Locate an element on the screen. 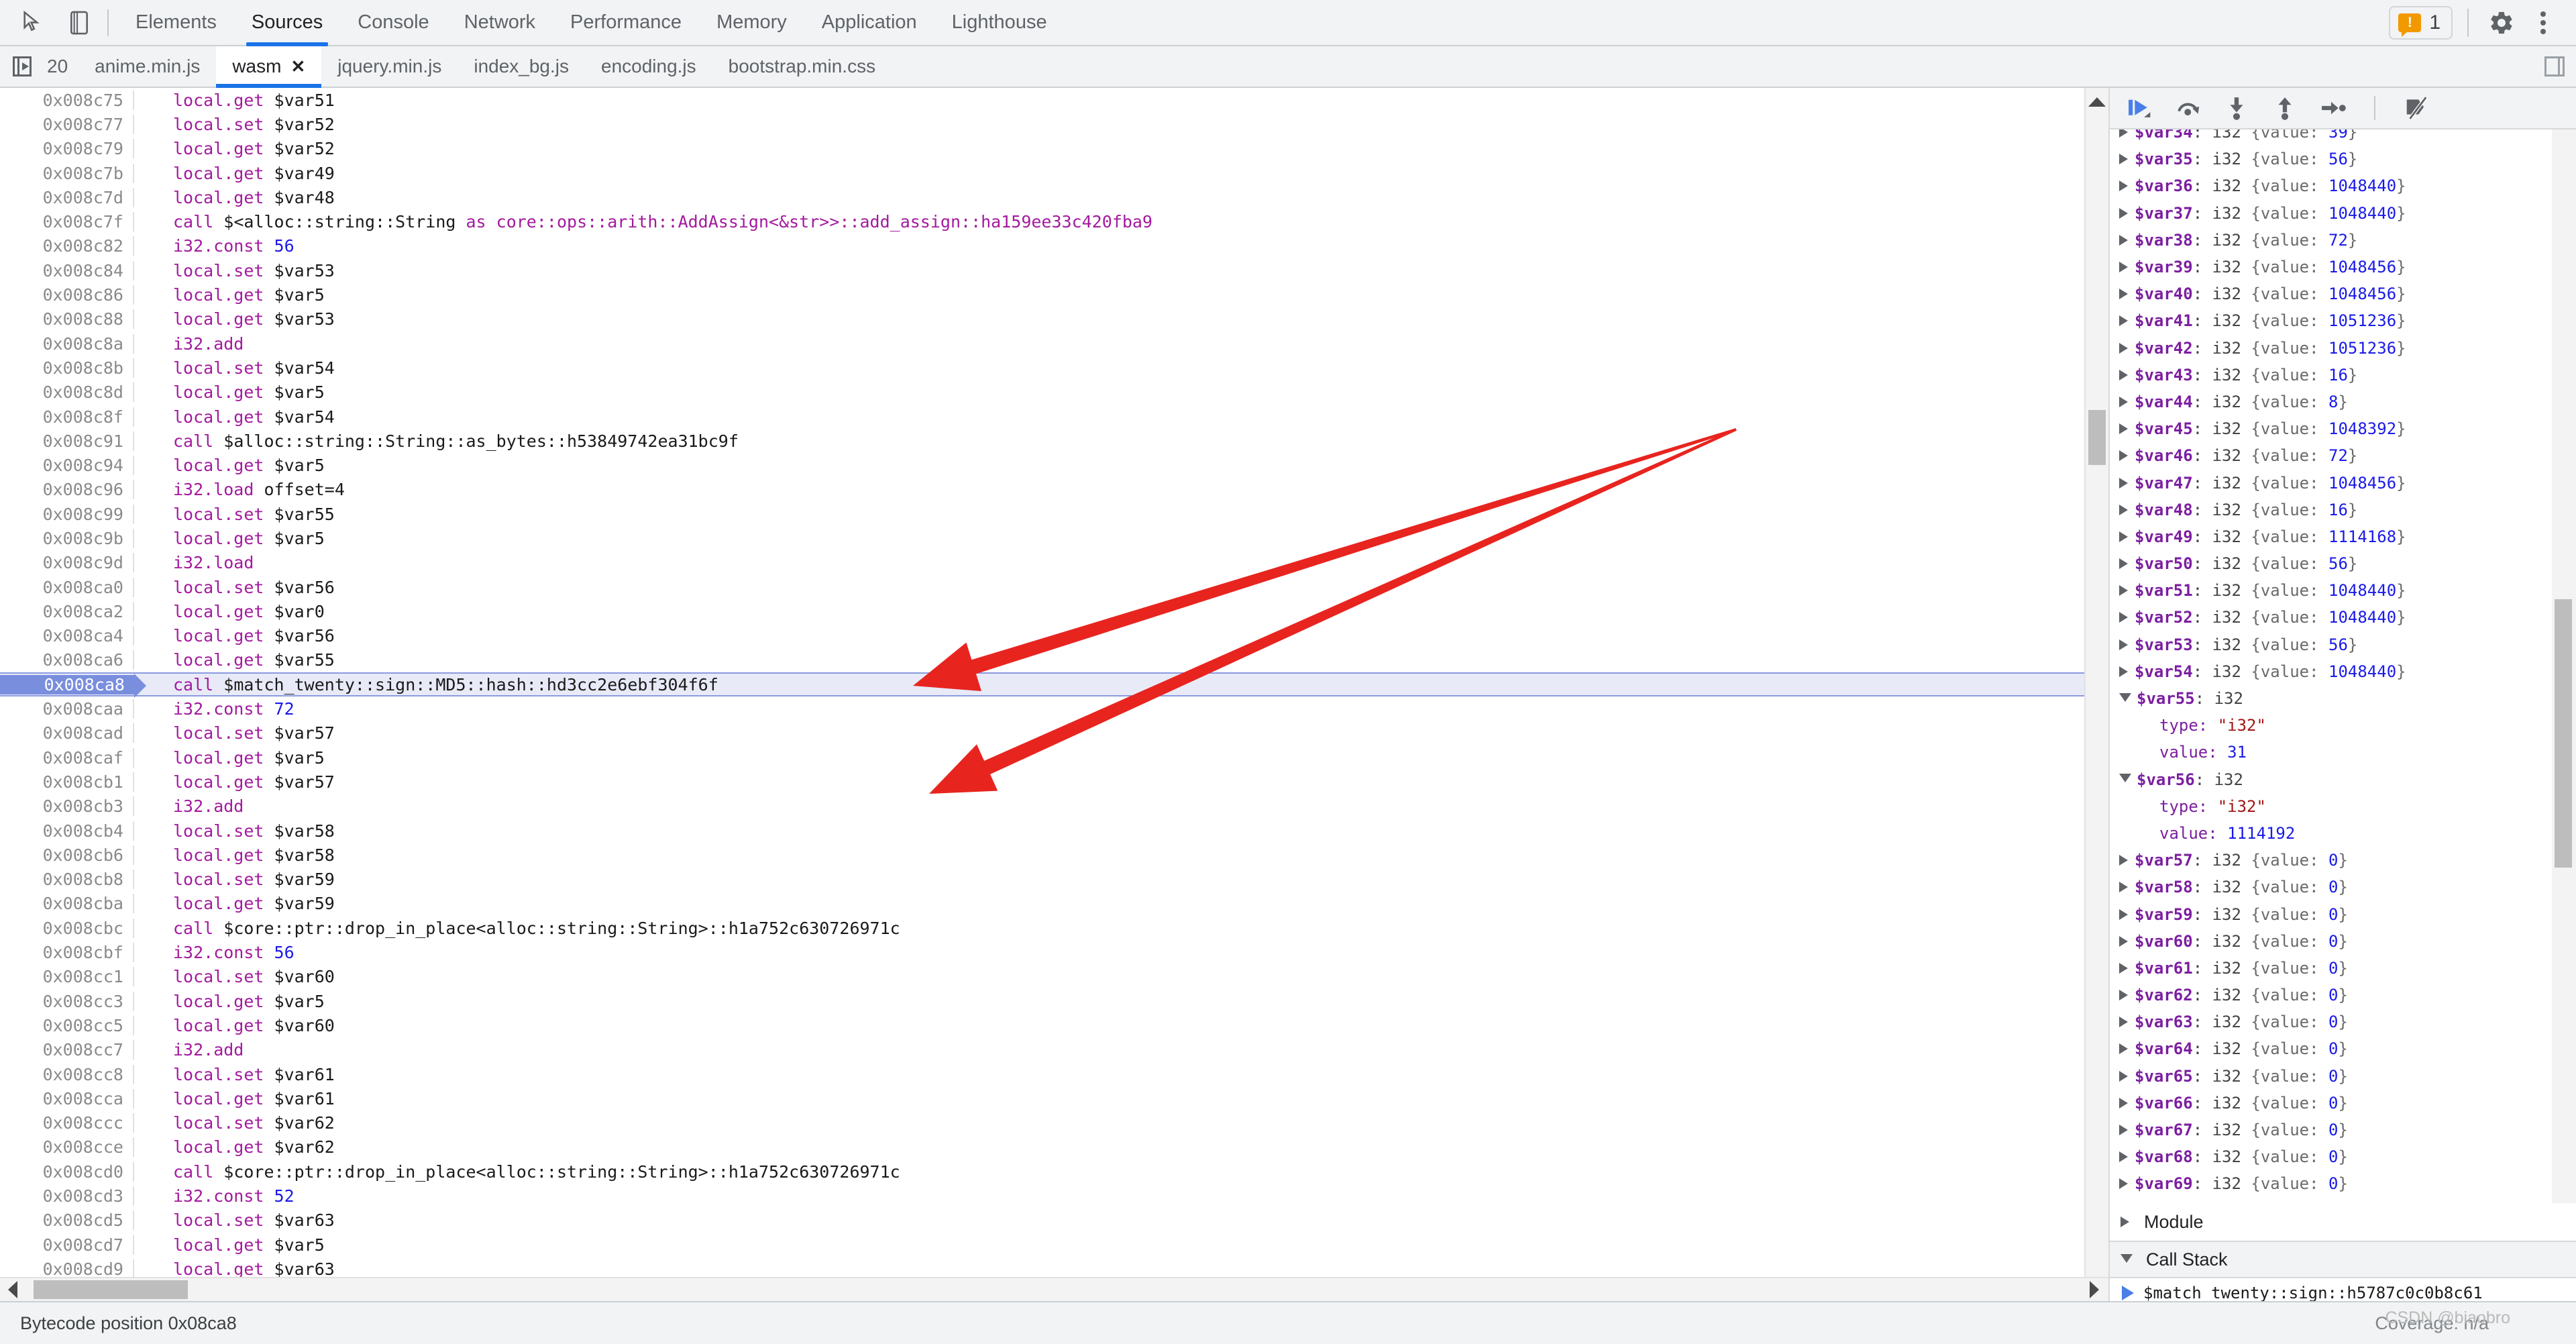  gear-icon is located at coordinates (2501, 23).